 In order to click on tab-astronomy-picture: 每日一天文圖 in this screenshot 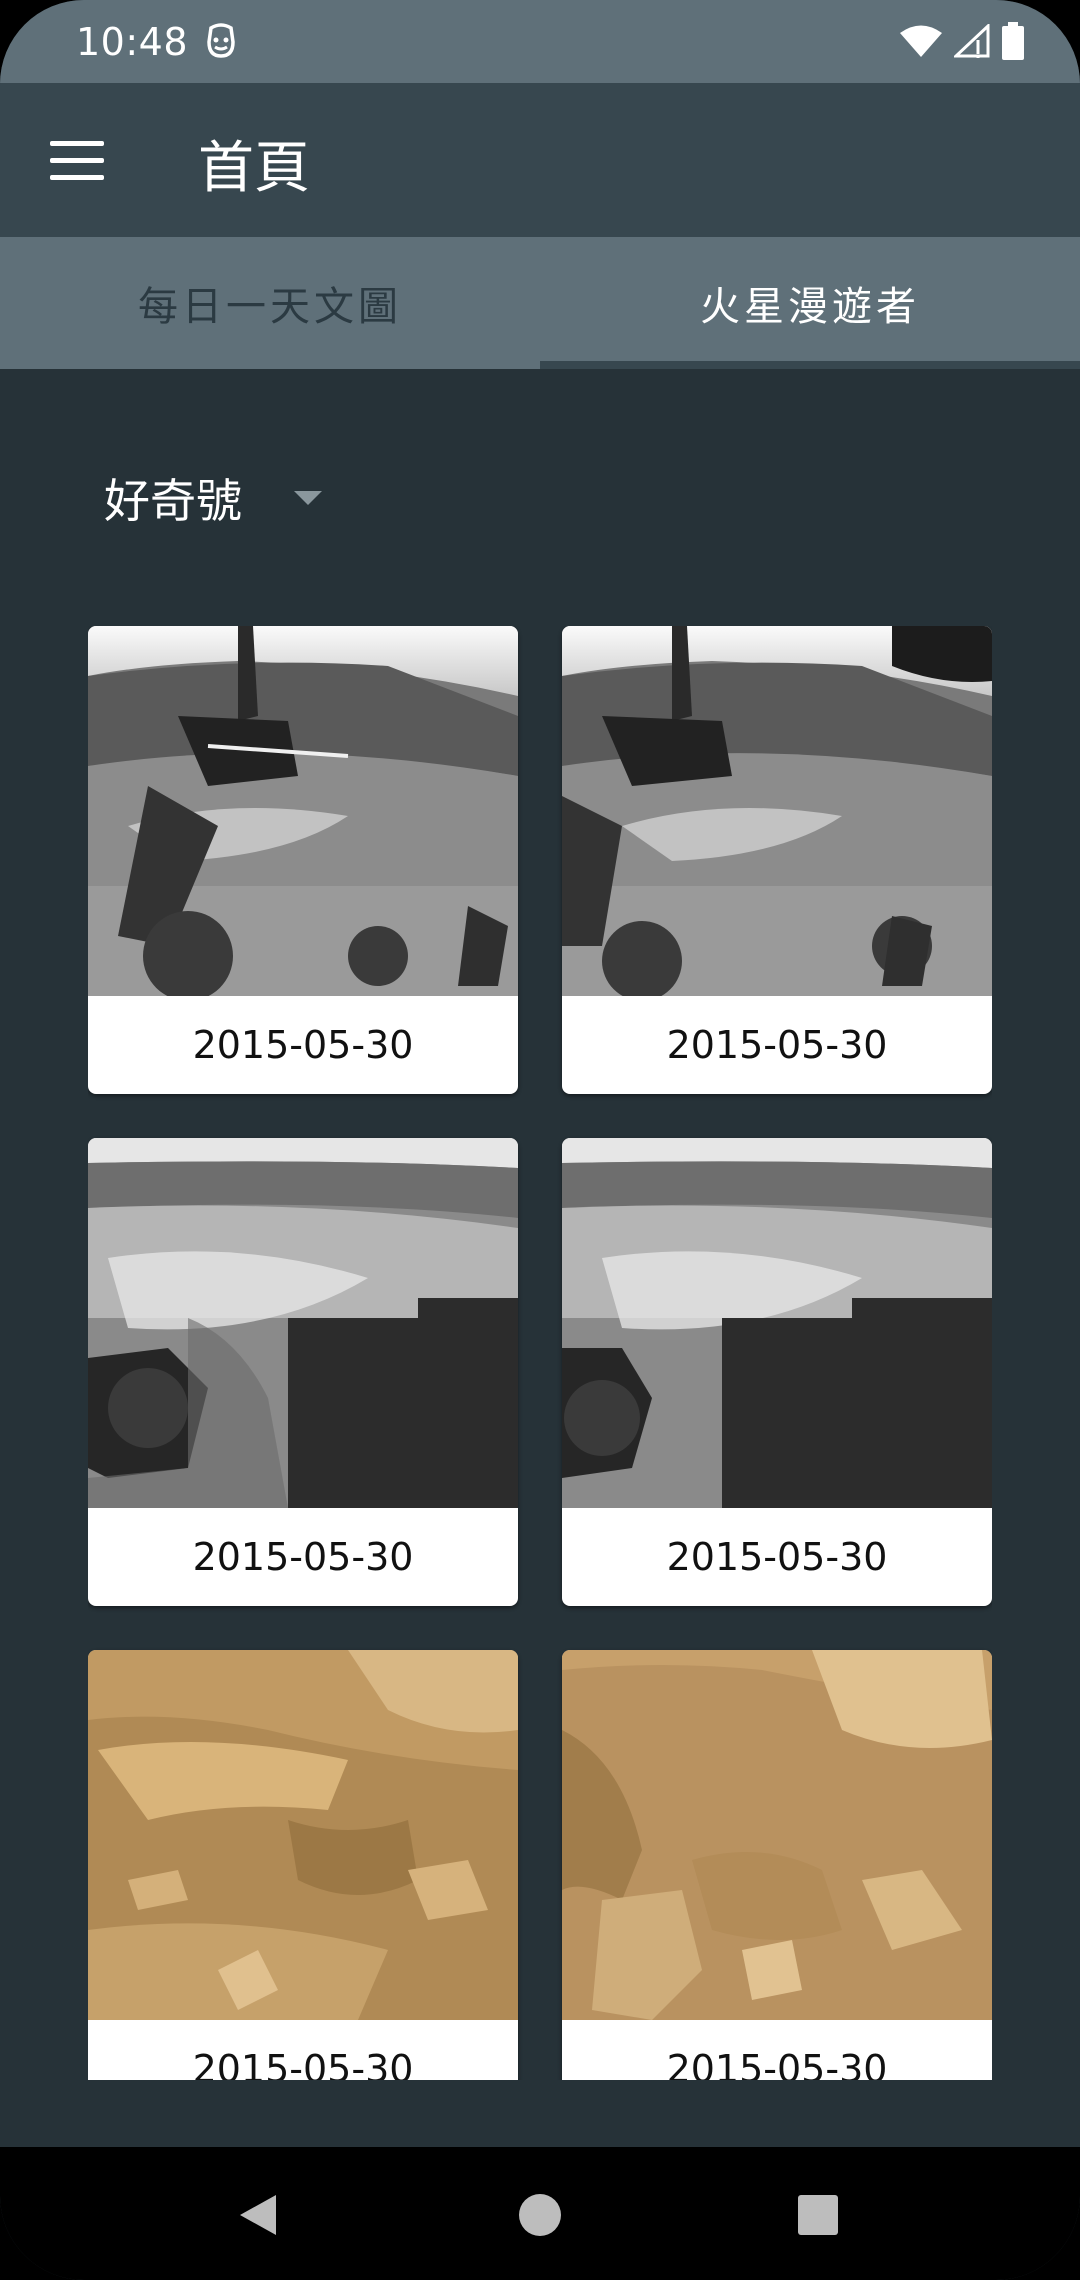, I will do `click(270, 303)`.